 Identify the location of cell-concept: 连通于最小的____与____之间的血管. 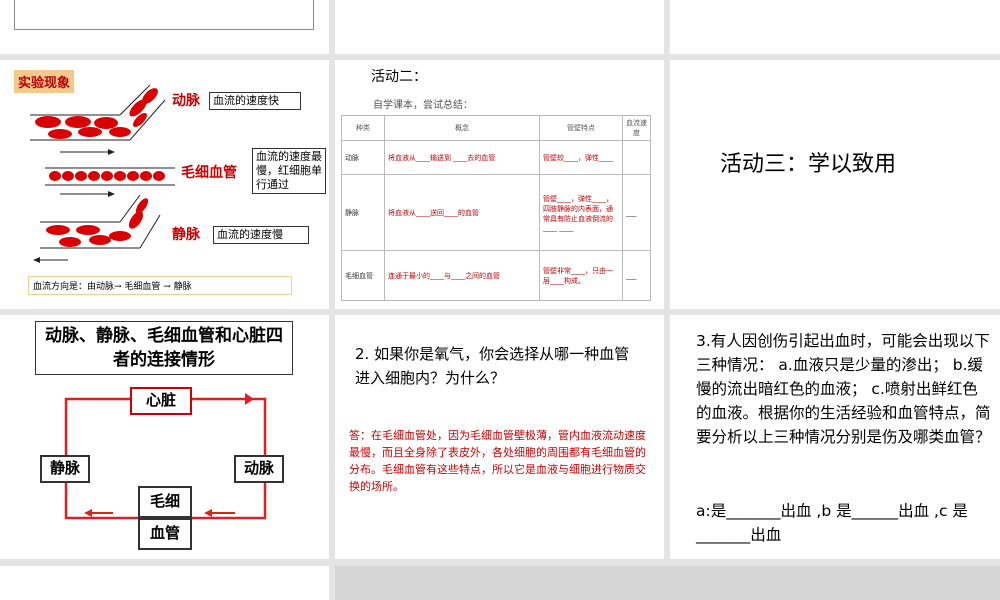
(462, 275).